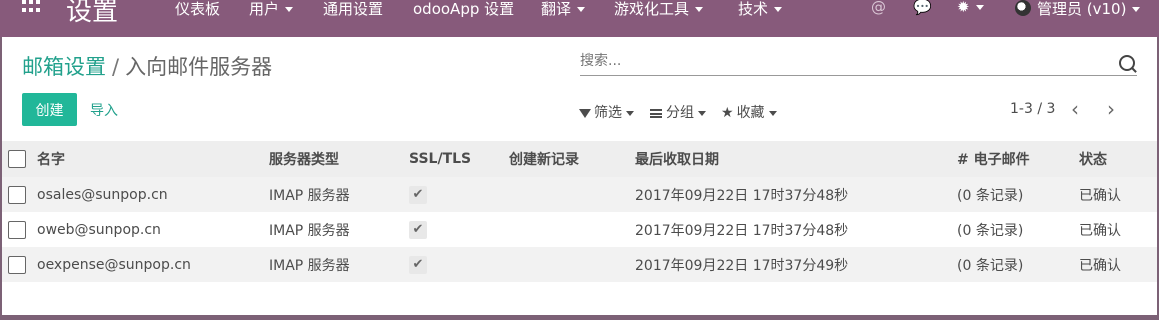 The height and width of the screenshot is (320, 1159). I want to click on menu-odooapp-settings: odooApp 设置, so click(463, 9).